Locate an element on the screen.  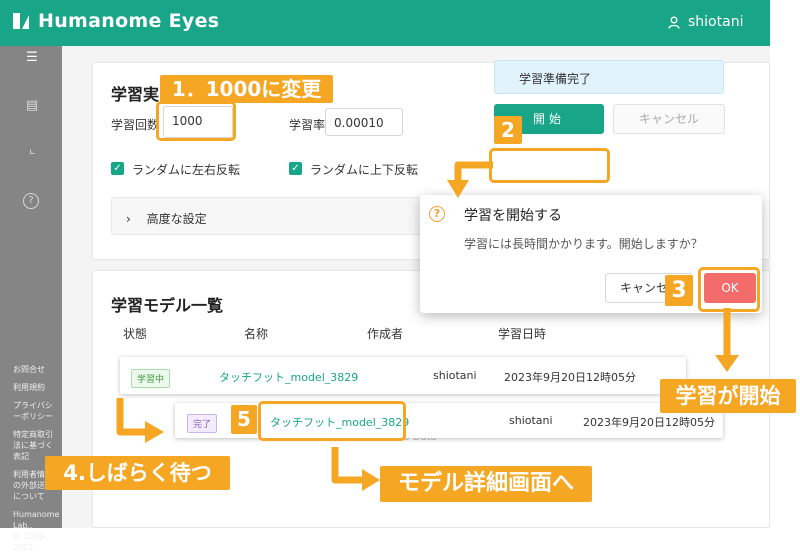
highlight-start is located at coordinates (549, 165).